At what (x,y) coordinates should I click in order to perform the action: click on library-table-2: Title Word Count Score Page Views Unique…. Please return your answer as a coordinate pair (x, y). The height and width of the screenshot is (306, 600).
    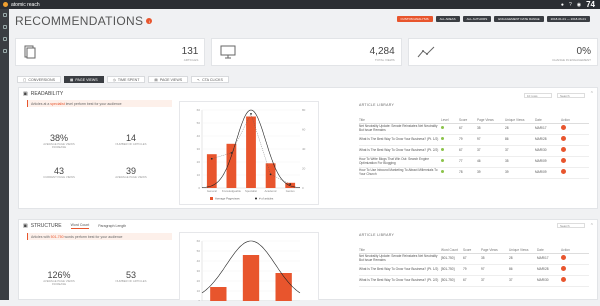
    Looking at the image, I should click on (474, 267).